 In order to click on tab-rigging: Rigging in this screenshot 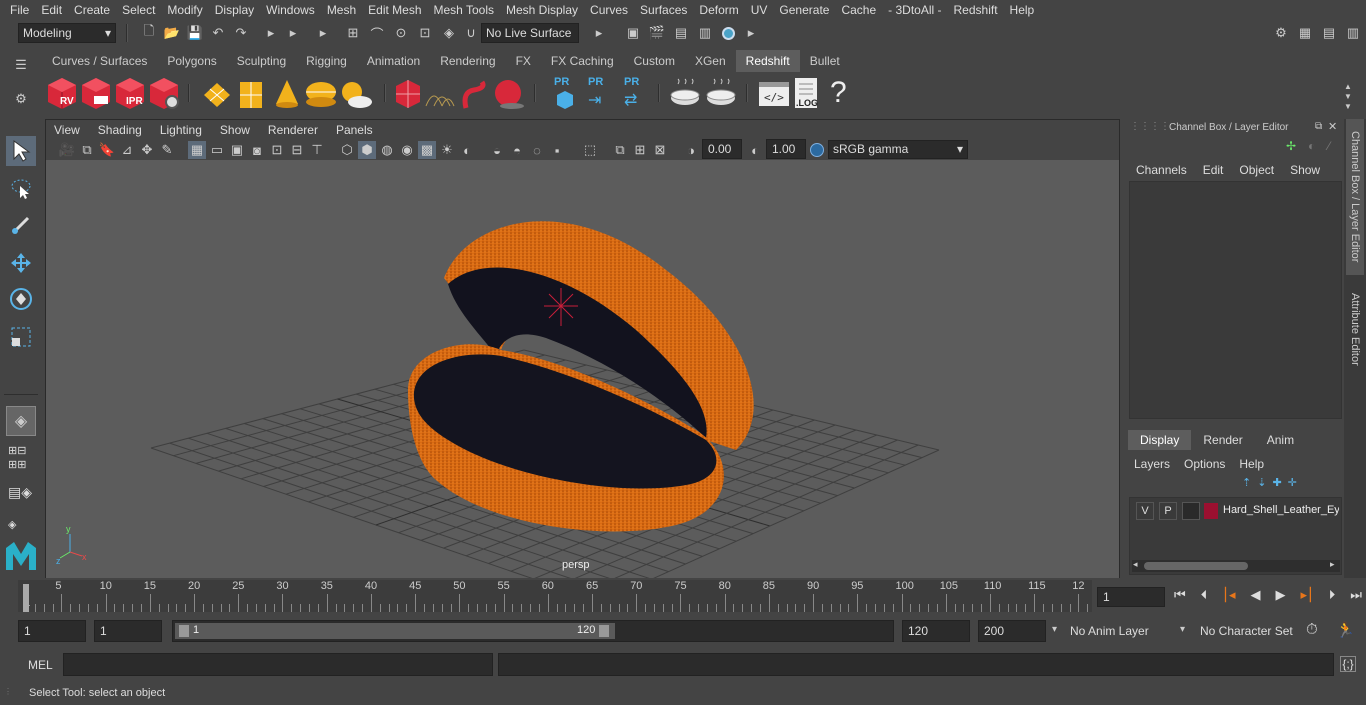, I will do `click(326, 61)`.